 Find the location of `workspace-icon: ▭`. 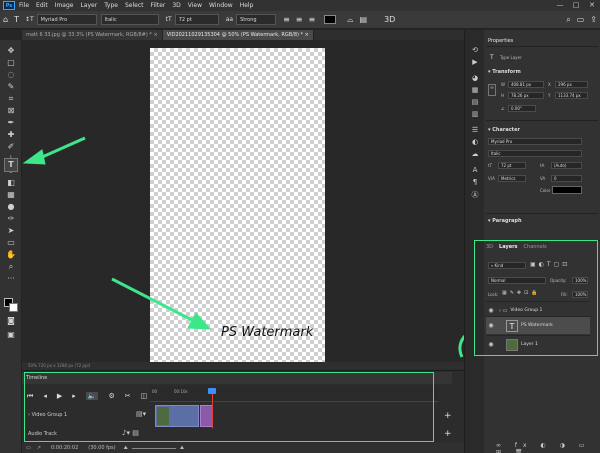

workspace-icon: ▭ is located at coordinates (581, 19).